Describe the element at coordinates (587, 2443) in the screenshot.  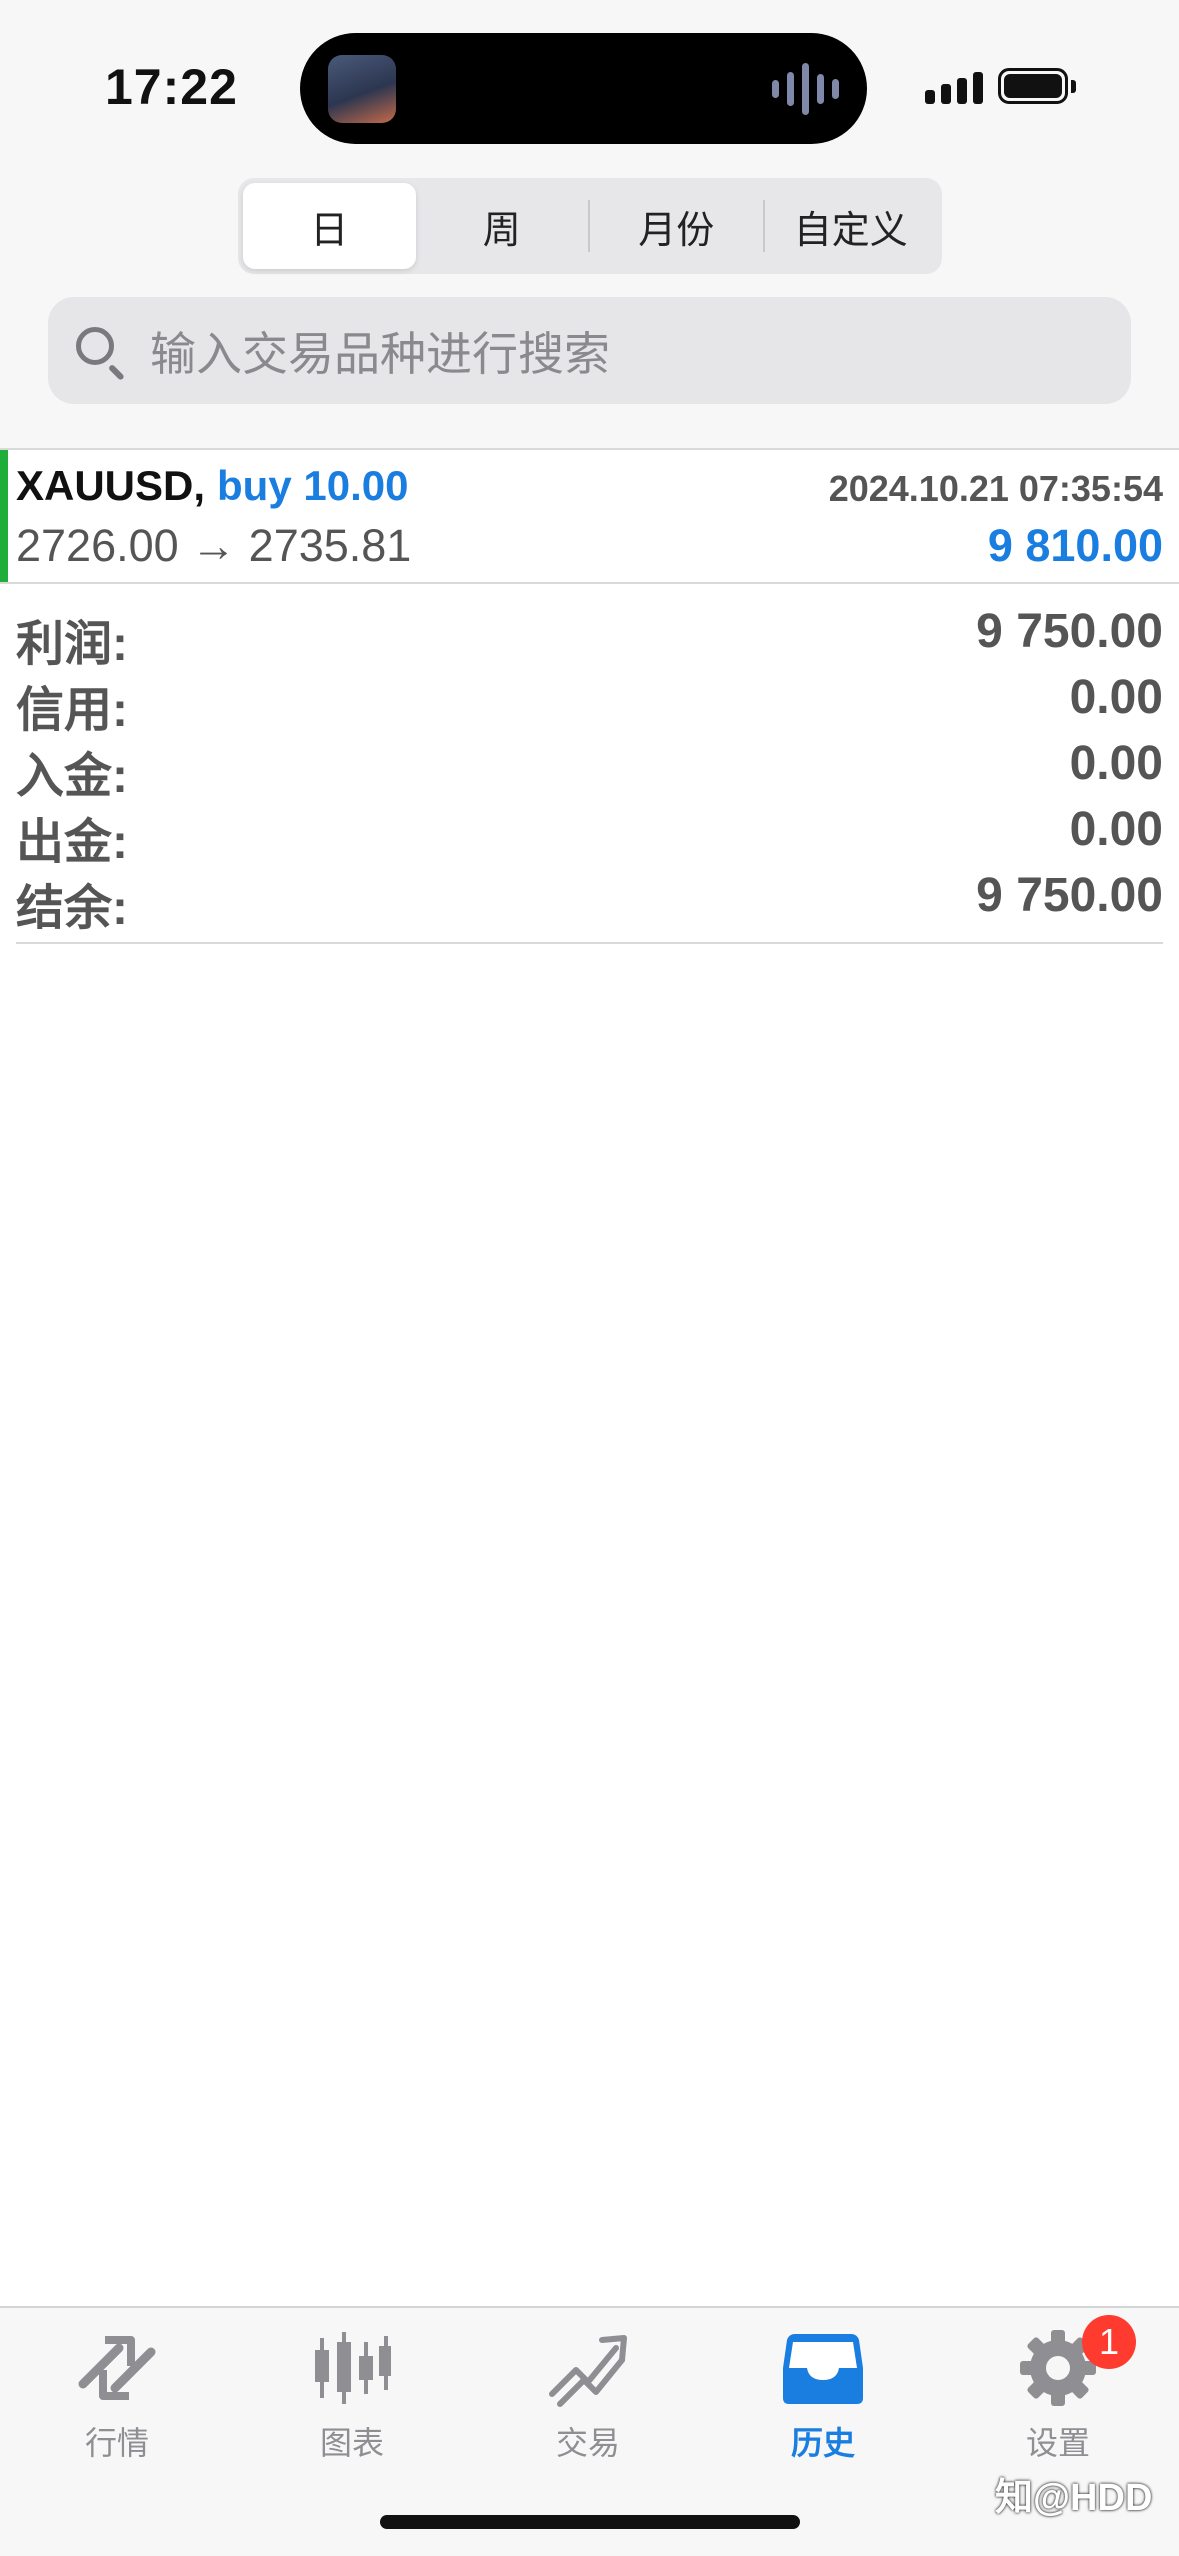
I see `tab-label: 交易` at that location.